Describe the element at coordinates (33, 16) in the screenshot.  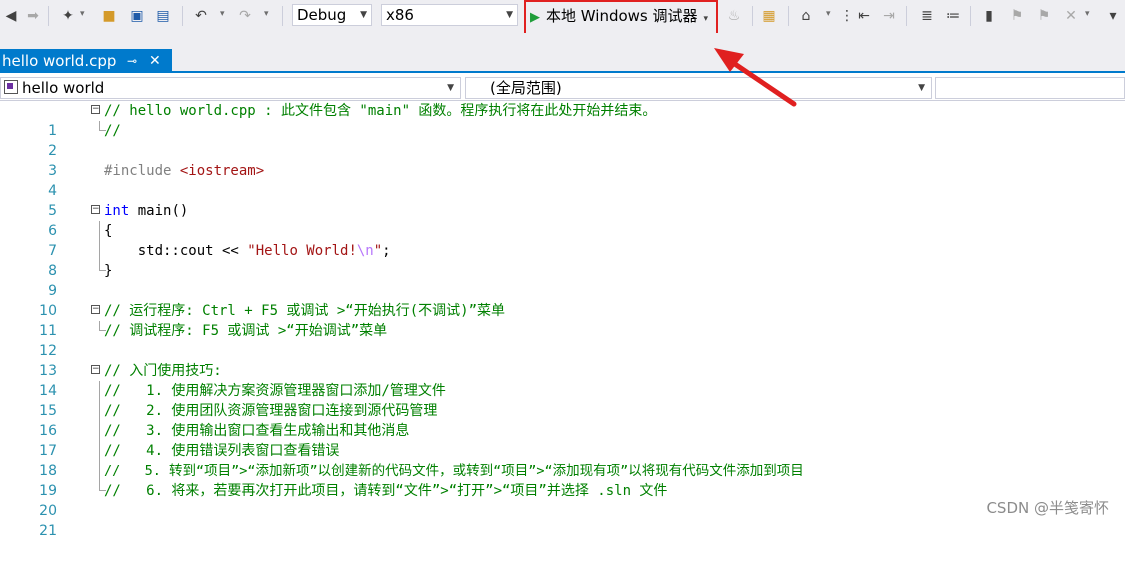
I see `forward-icon: ➡` at that location.